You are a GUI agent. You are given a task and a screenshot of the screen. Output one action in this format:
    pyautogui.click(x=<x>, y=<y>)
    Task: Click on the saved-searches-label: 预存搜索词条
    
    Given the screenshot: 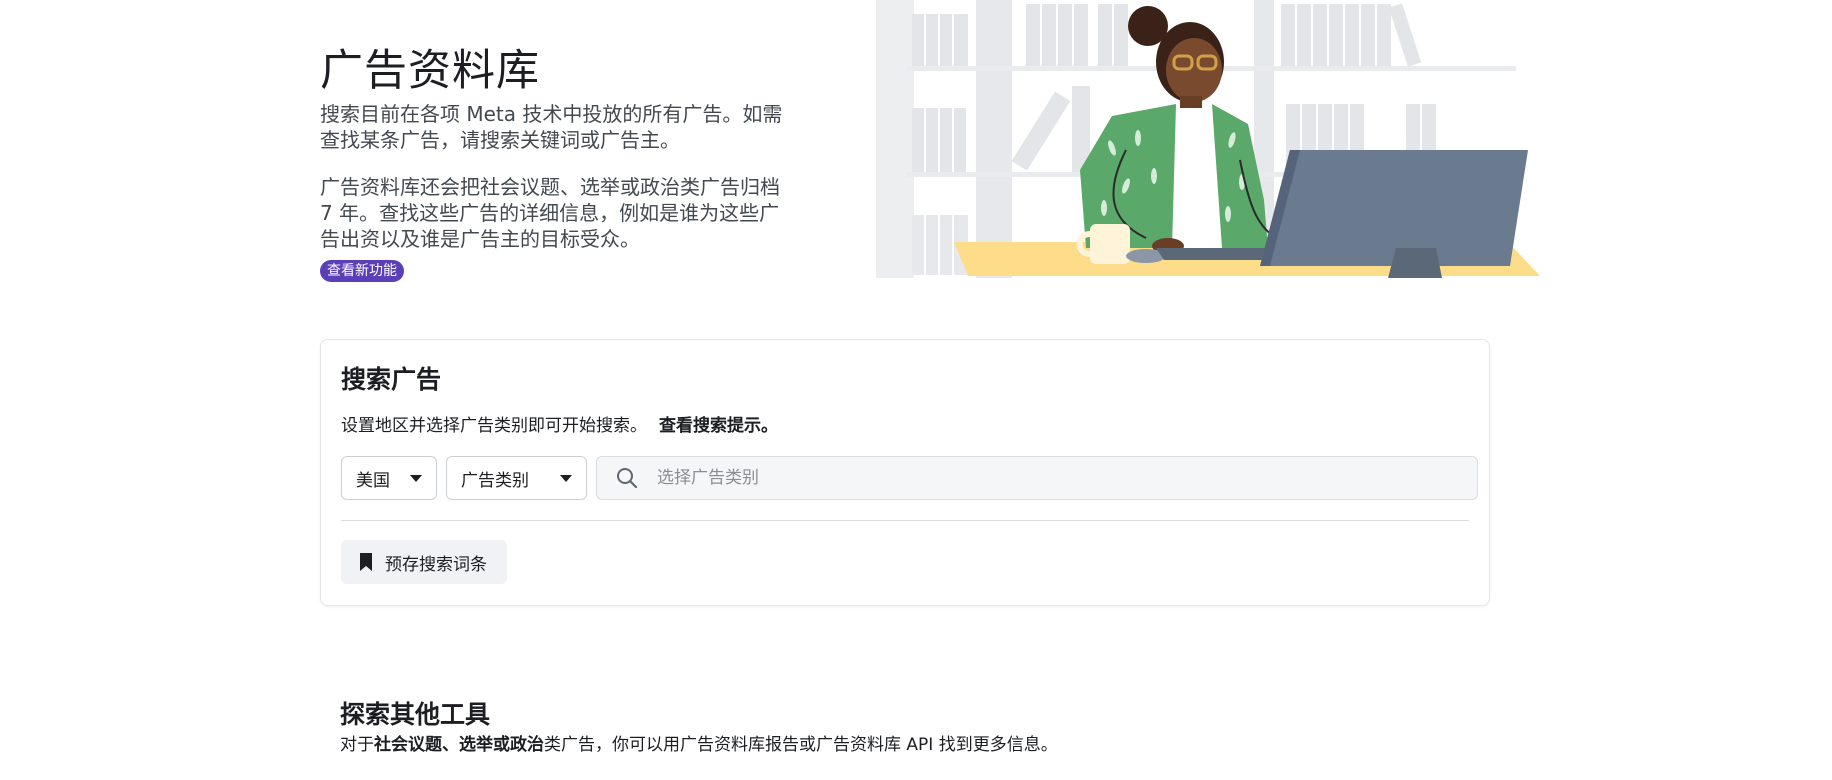 What is the action you would take?
    pyautogui.click(x=436, y=564)
    